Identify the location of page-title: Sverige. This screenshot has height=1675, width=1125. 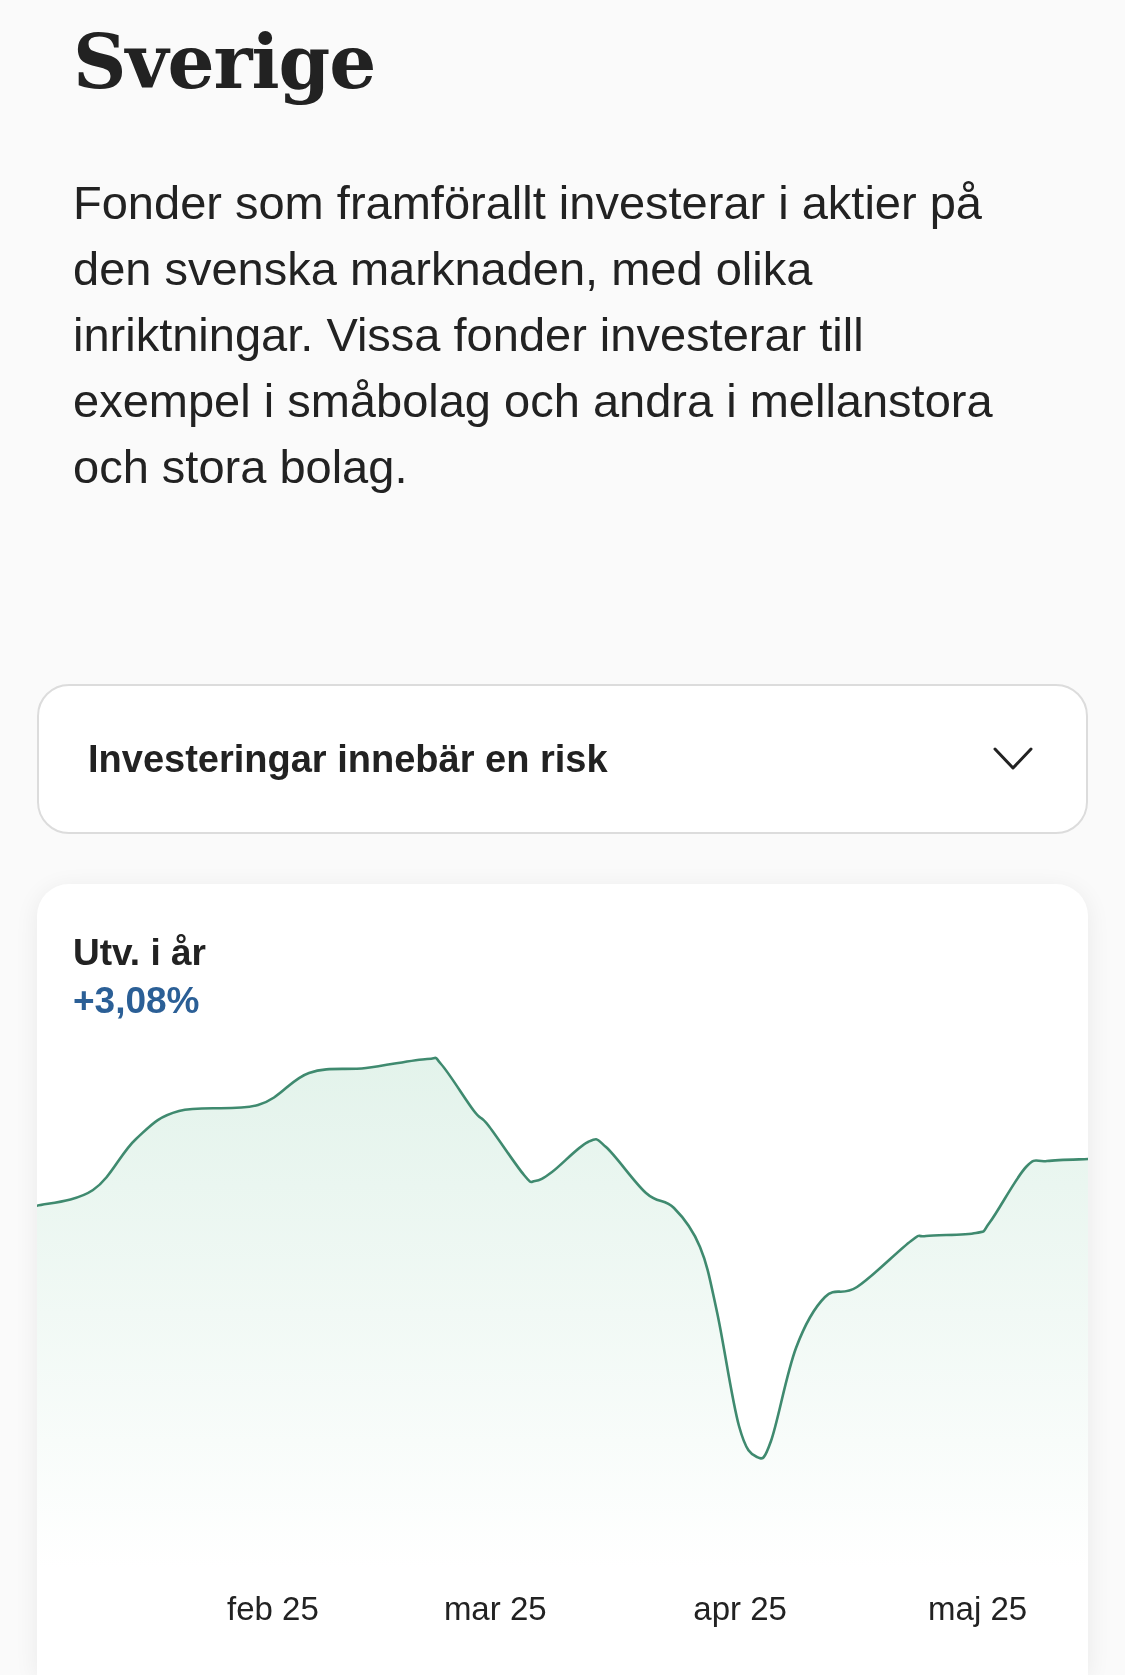
(224, 62).